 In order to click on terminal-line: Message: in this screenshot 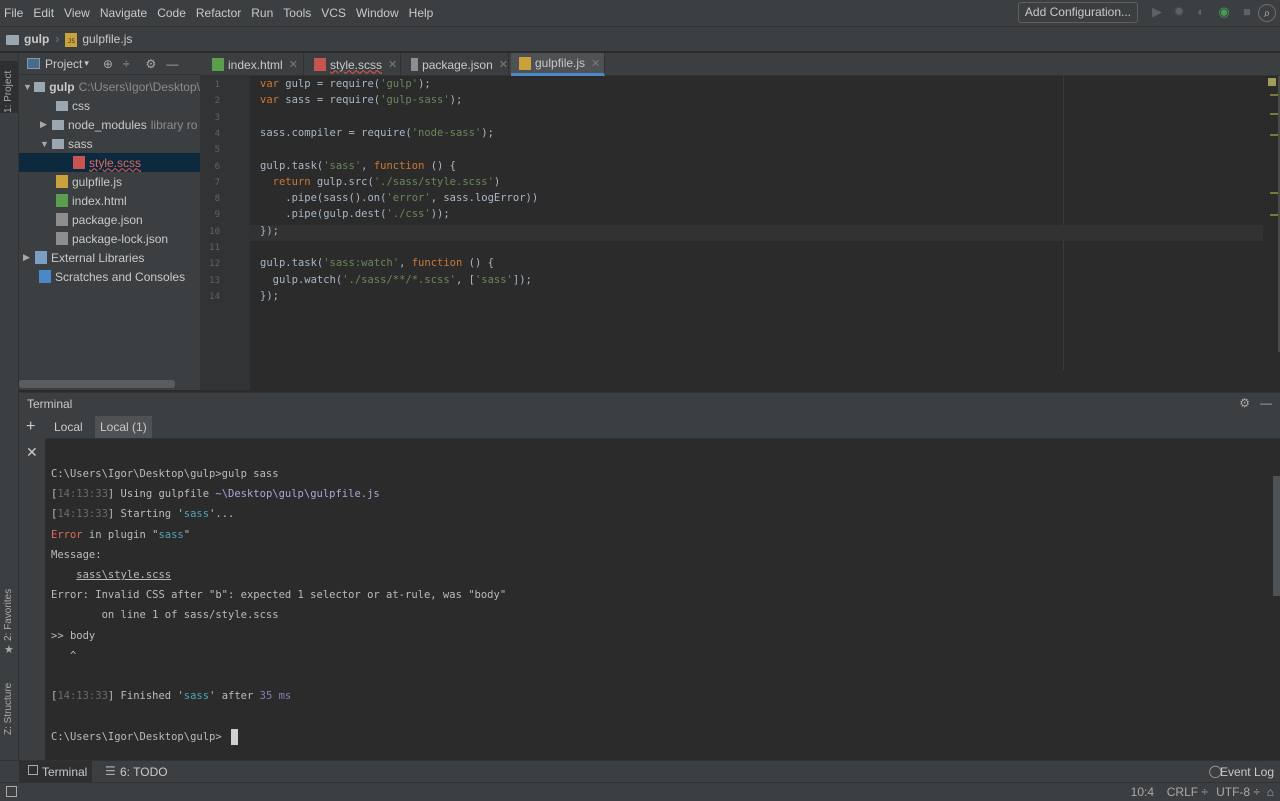, I will do `click(76, 554)`.